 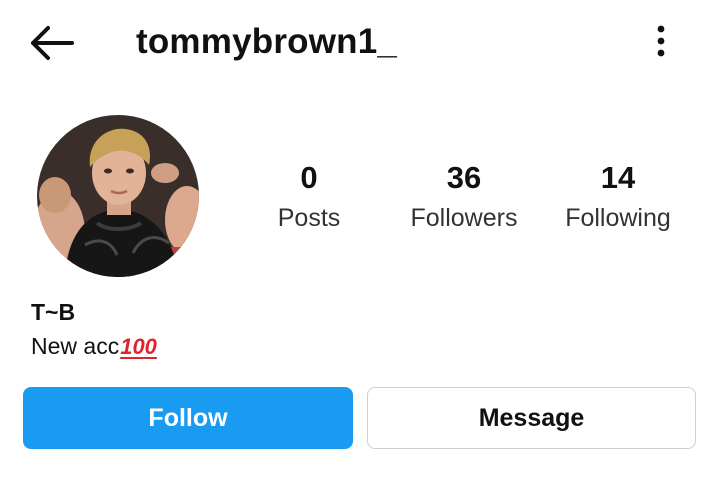 What do you see at coordinates (309, 198) in the screenshot?
I see `posts-count: 0 Posts` at bounding box center [309, 198].